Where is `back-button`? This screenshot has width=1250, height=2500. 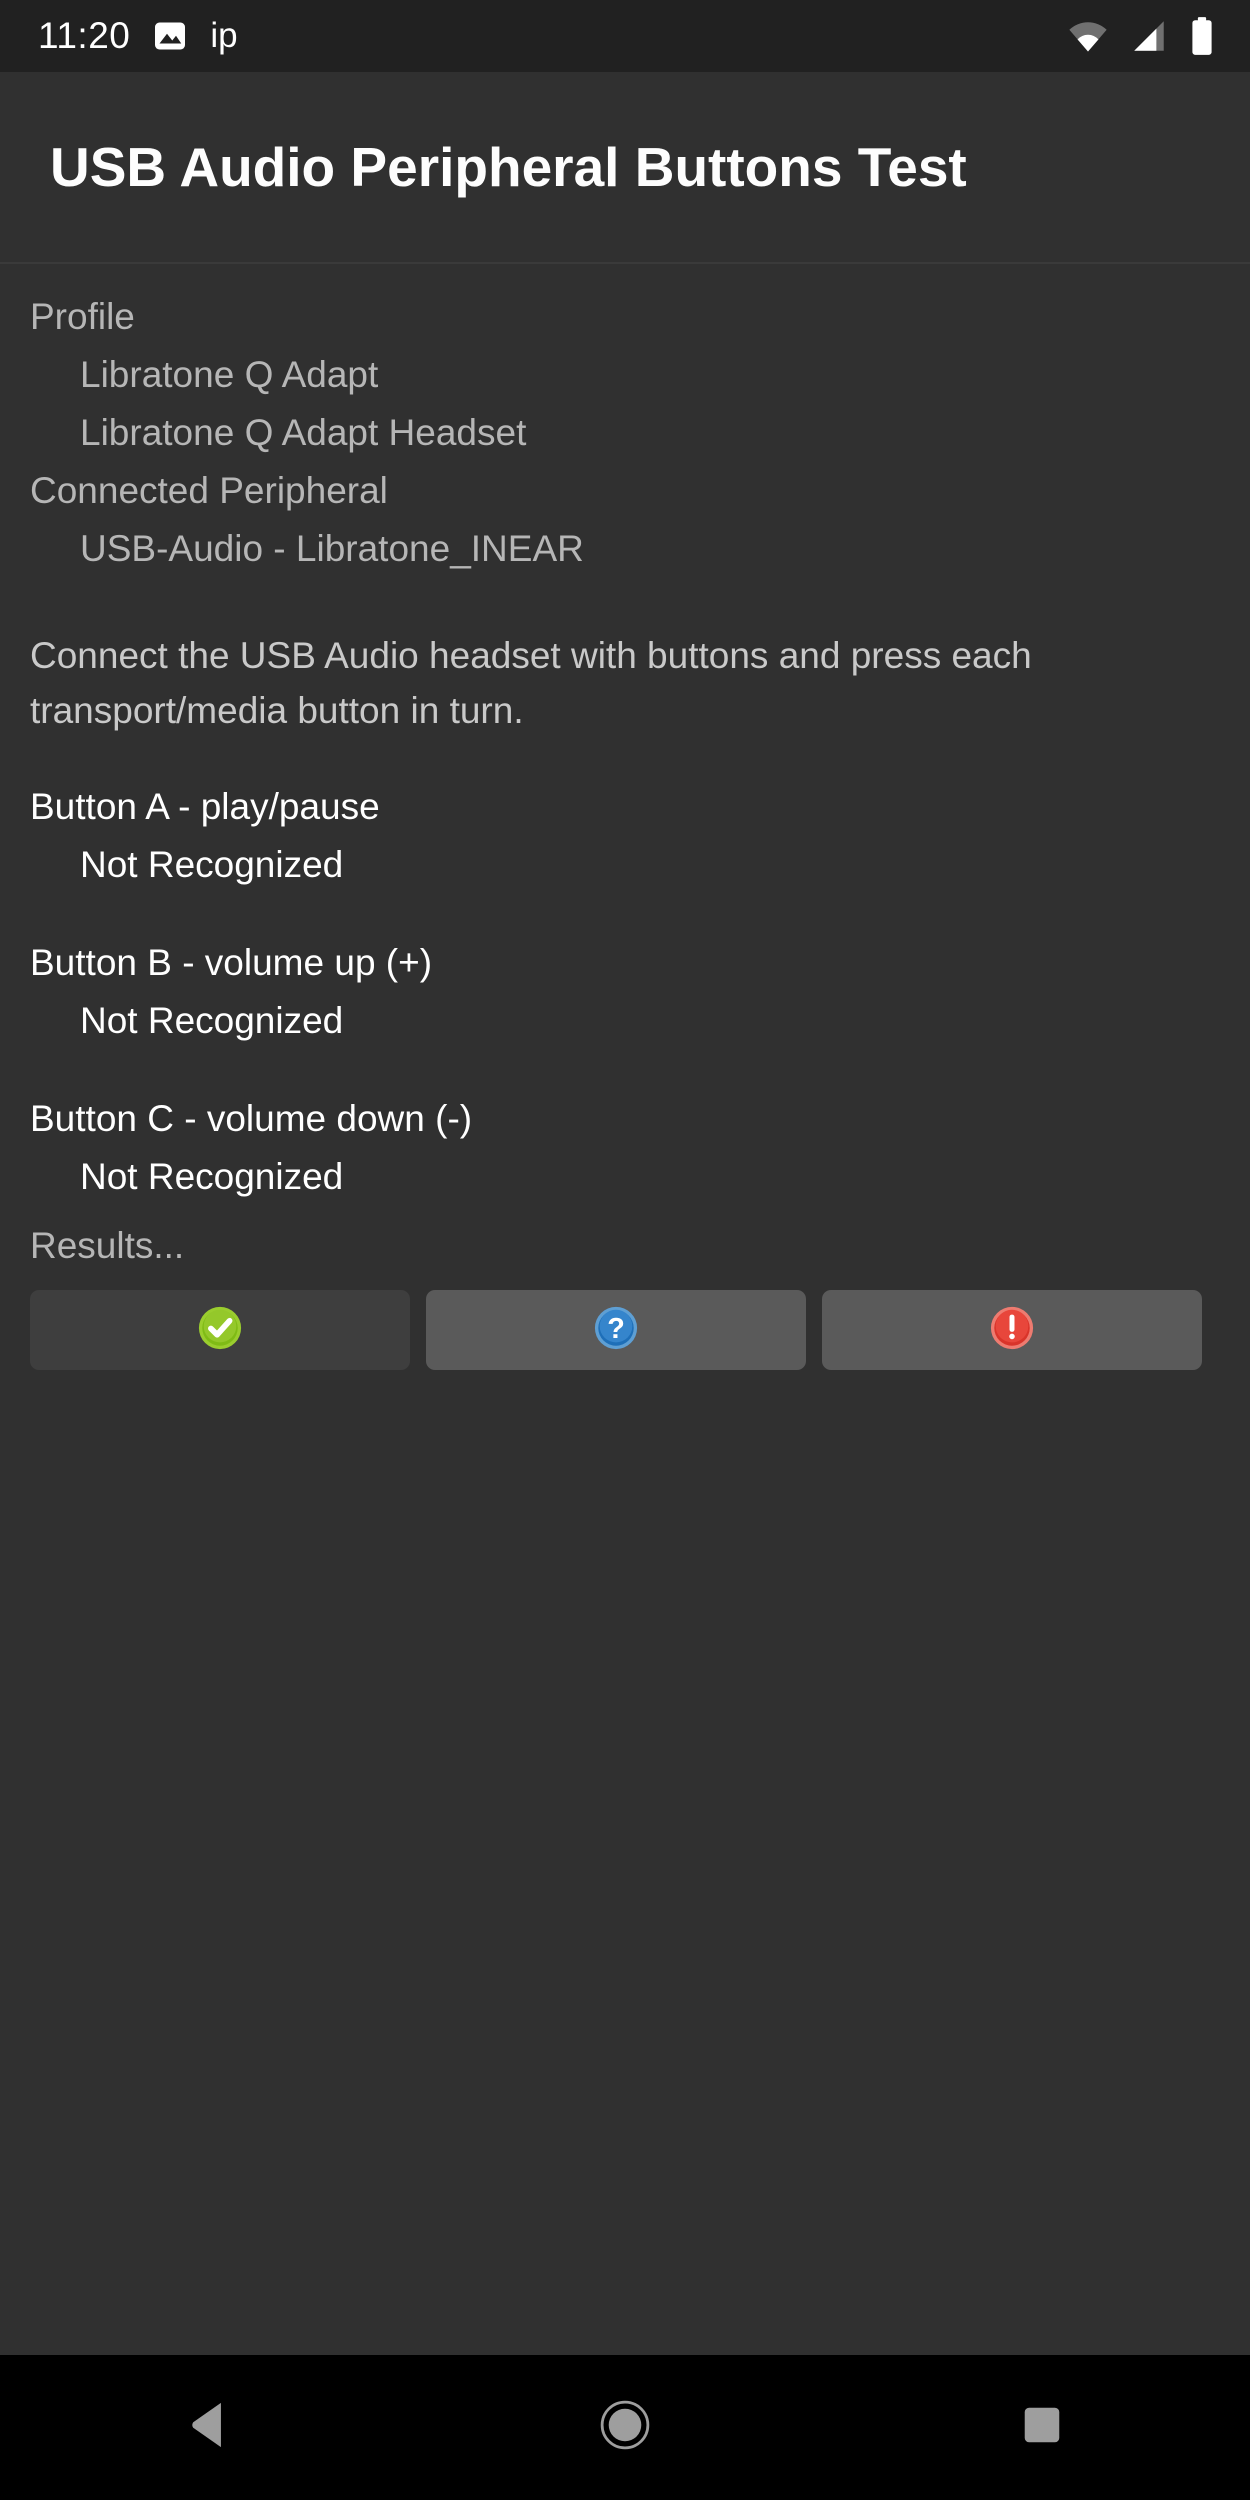
back-button is located at coordinates (208, 2427).